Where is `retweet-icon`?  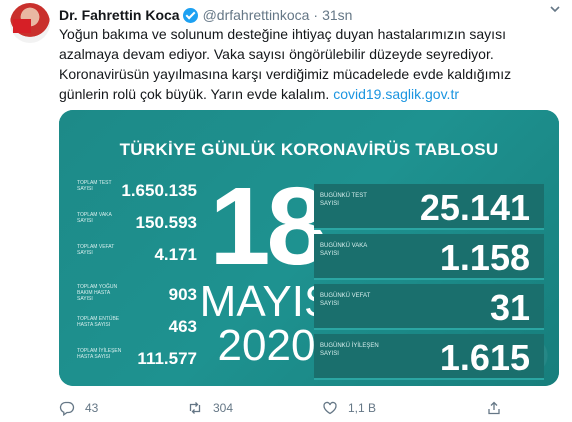
retweet-icon is located at coordinates (195, 408).